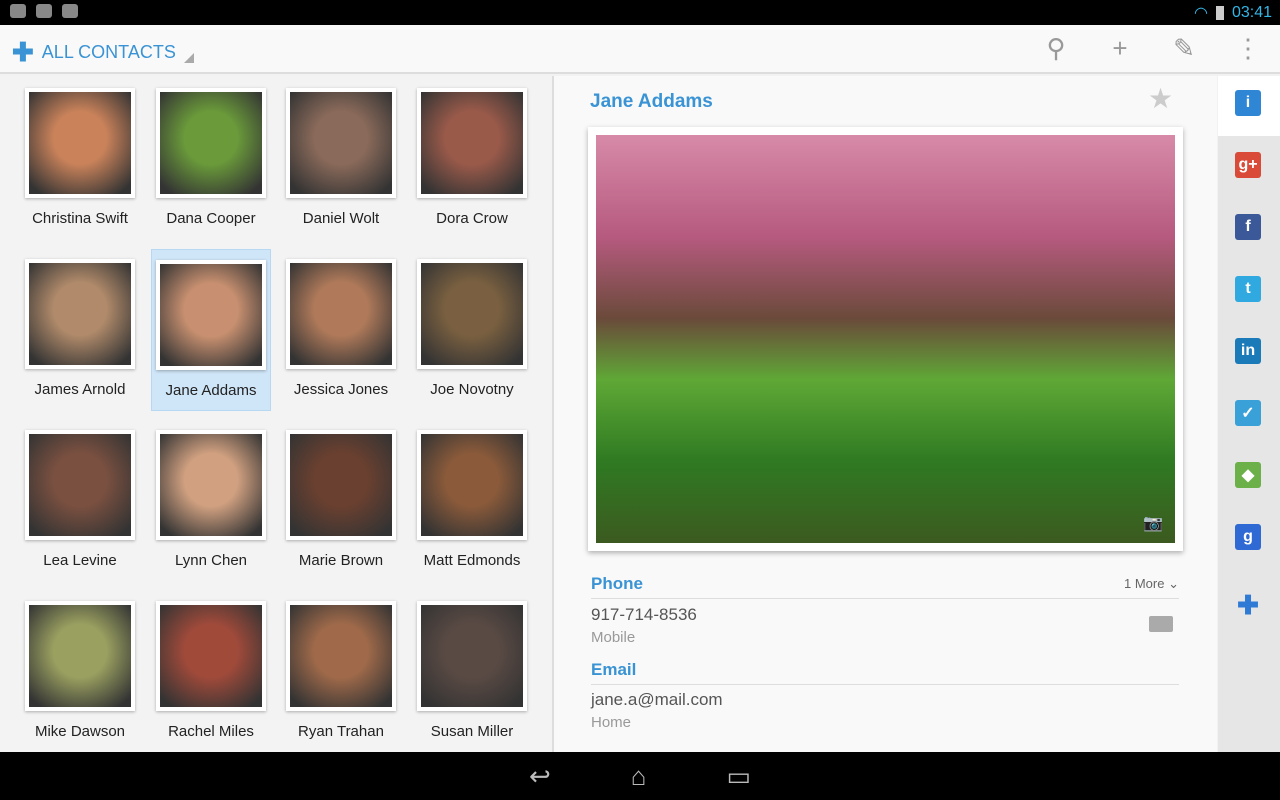 The image size is (1280, 800). Describe the element at coordinates (738, 776) in the screenshot. I see `recents-button-icon: ▭` at that location.